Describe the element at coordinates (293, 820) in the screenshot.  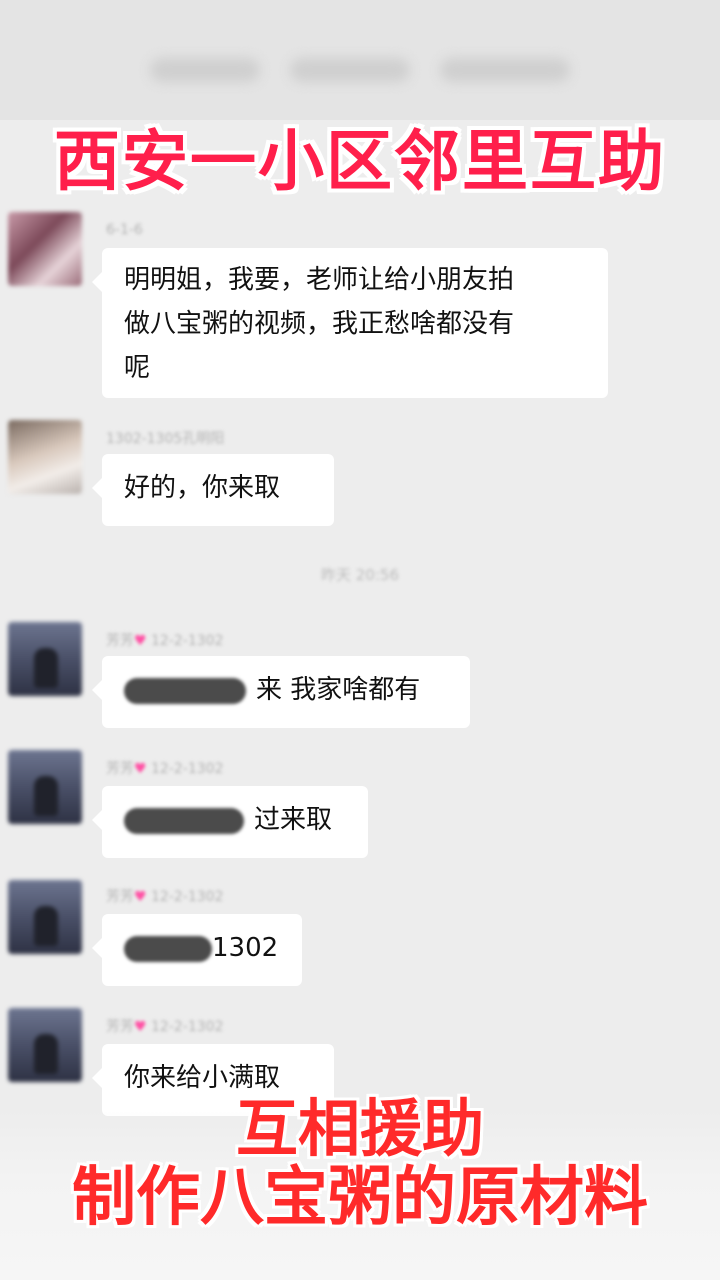
I see `message-text: 过来取` at that location.